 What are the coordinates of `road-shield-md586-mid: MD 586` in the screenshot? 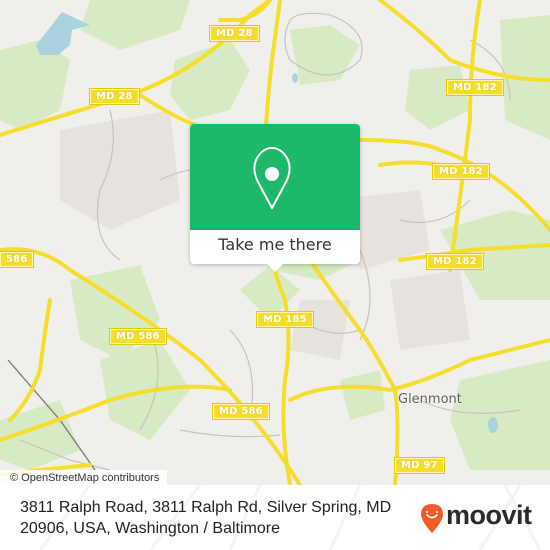 It's located at (138, 336).